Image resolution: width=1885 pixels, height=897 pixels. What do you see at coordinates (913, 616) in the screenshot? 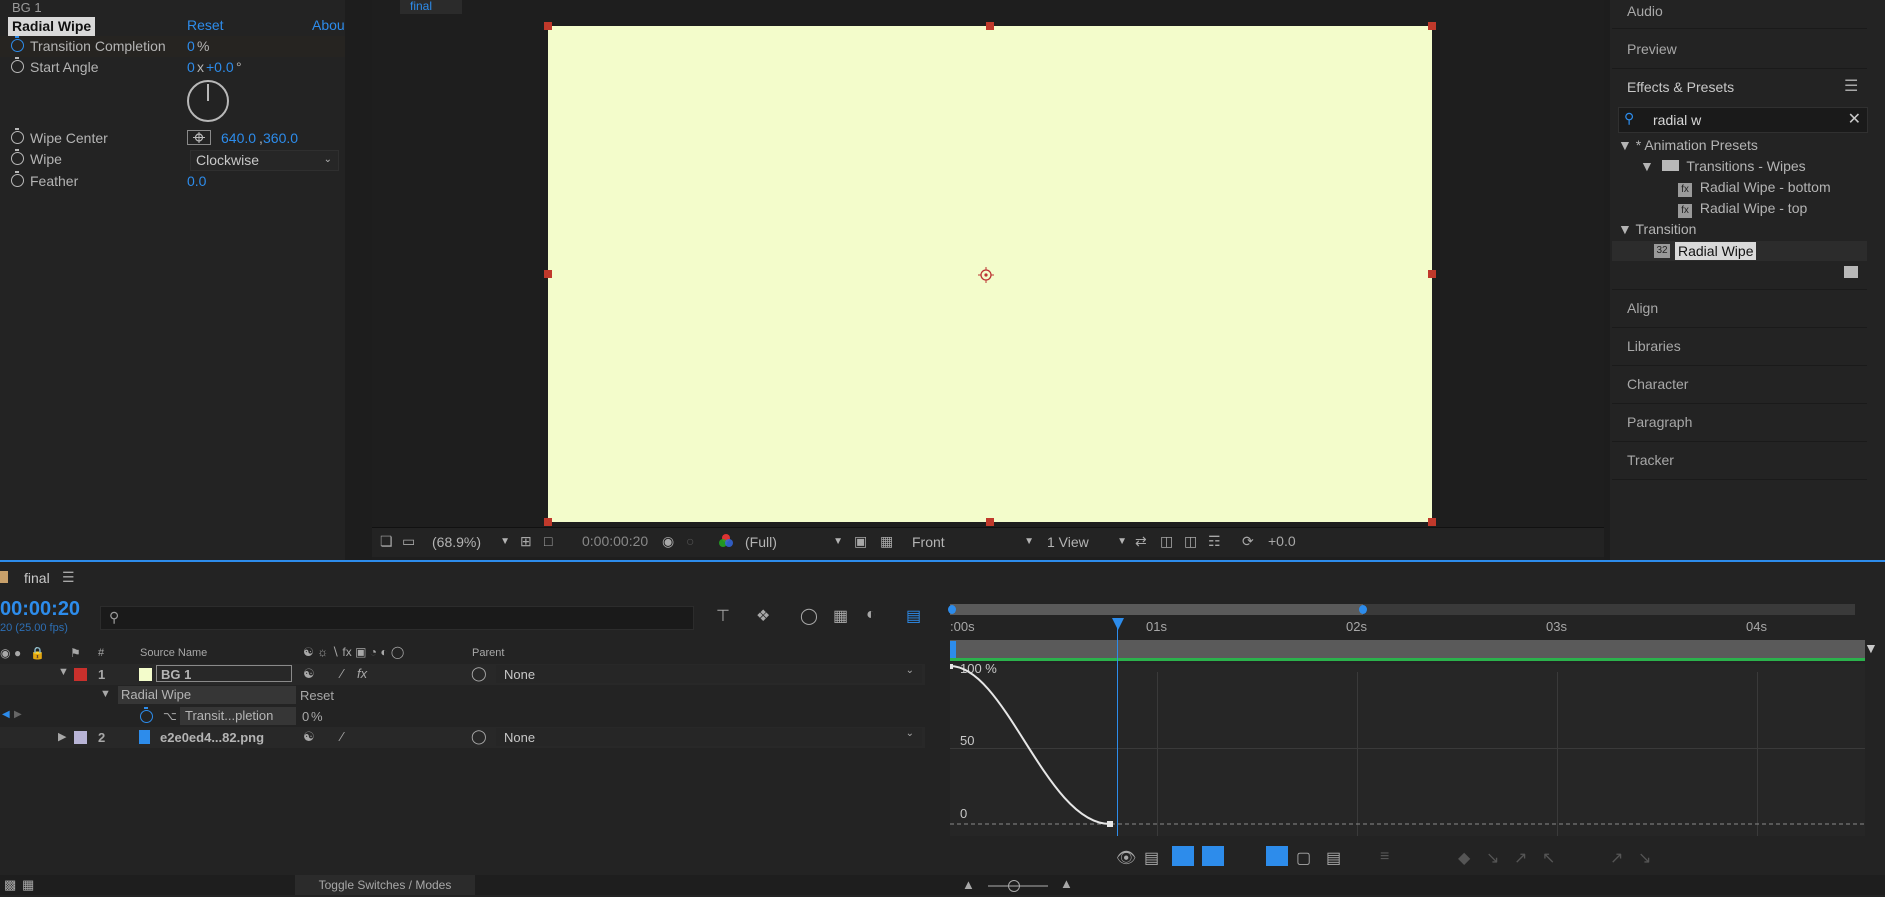
I see `graph-editor-icon: ▤` at bounding box center [913, 616].